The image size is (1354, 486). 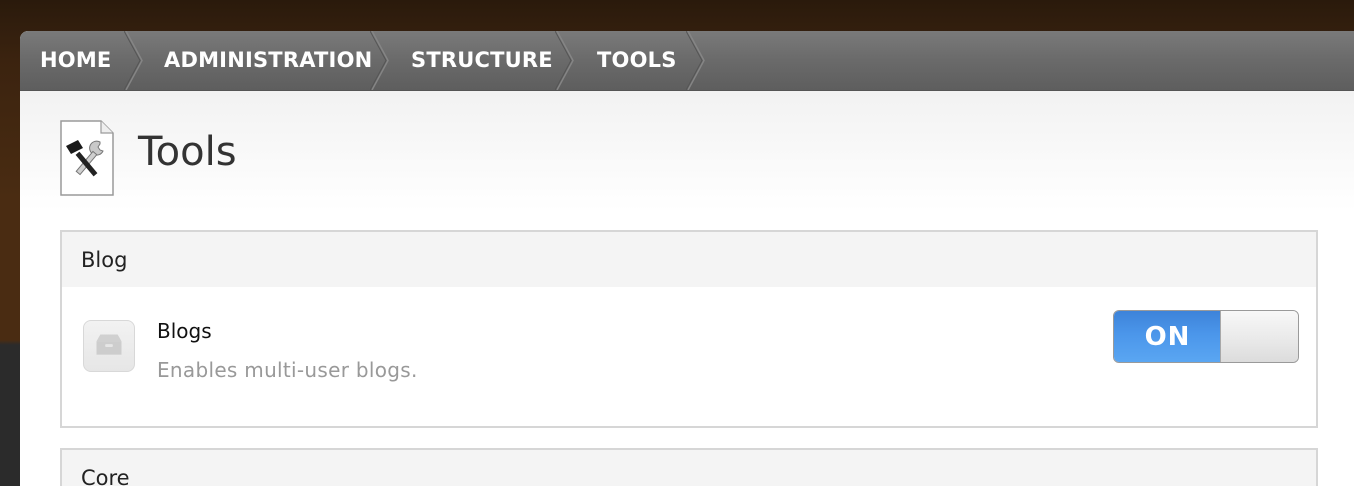 What do you see at coordinates (482, 60) in the screenshot?
I see `breadcrumb-item-structure: STRUCTURE` at bounding box center [482, 60].